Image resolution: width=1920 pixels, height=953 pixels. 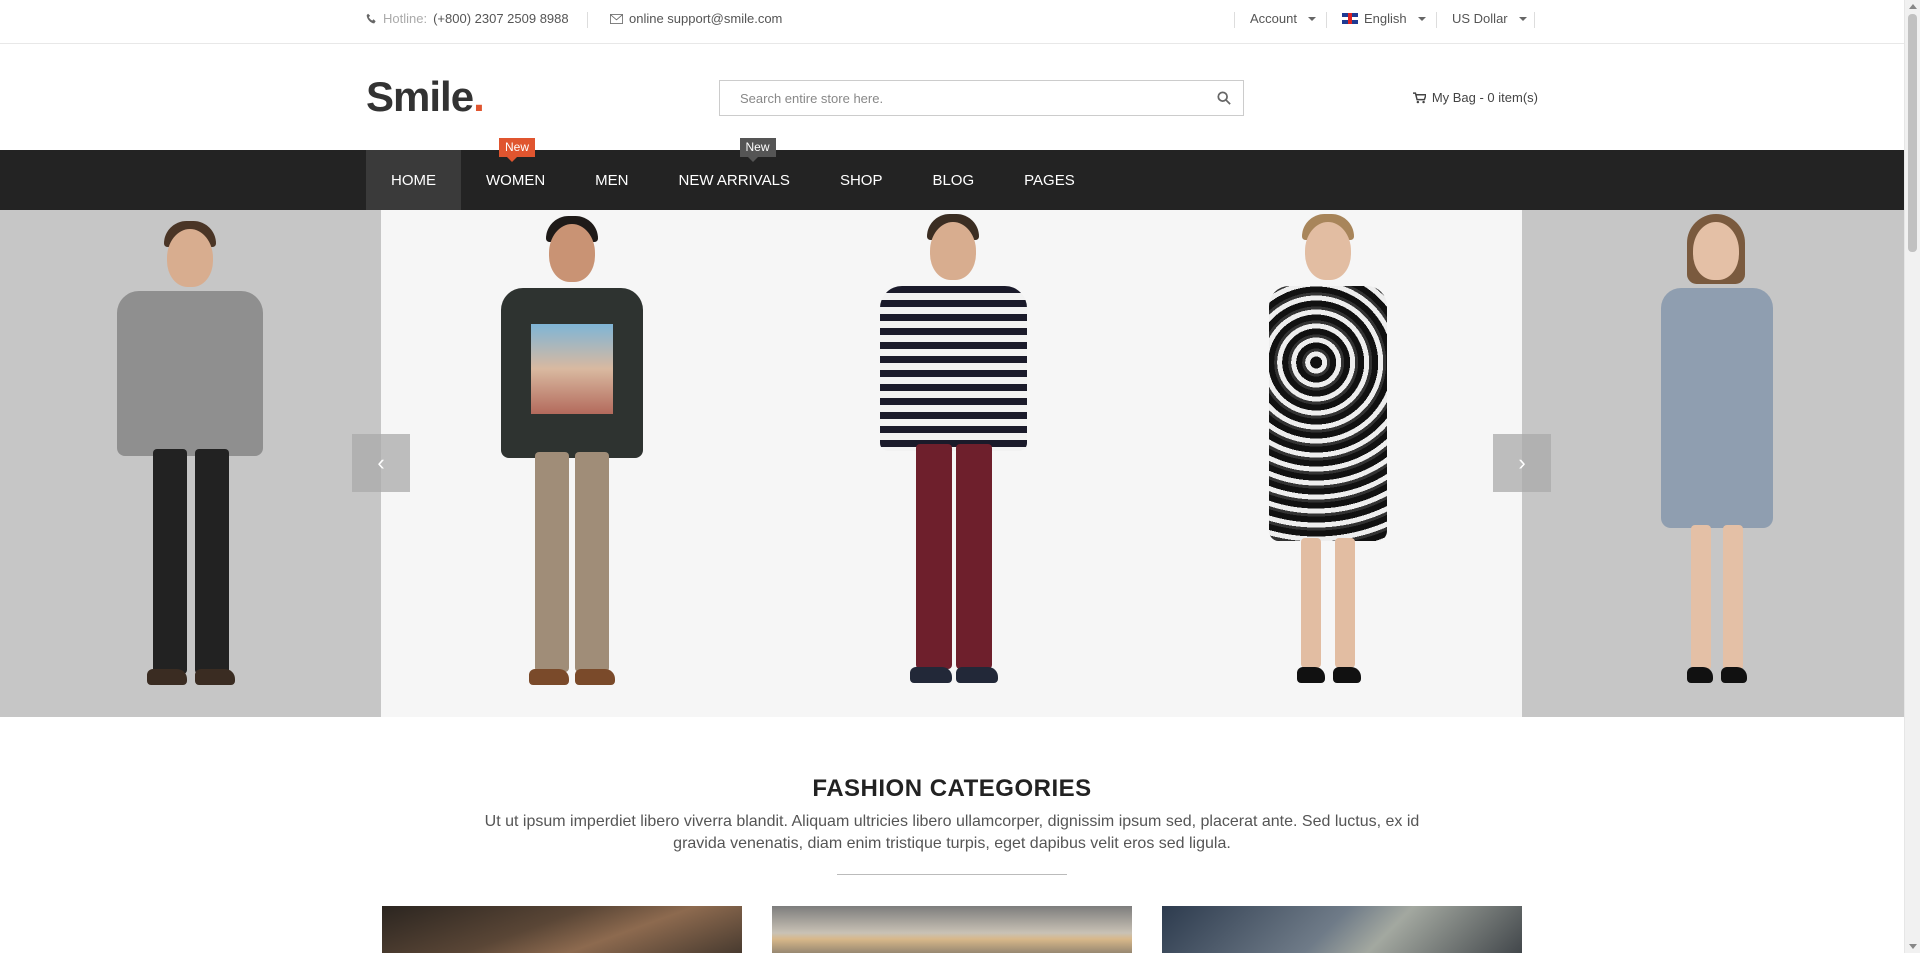 I want to click on my-bag: My Bag - 0 item(s), so click(x=1475, y=97).